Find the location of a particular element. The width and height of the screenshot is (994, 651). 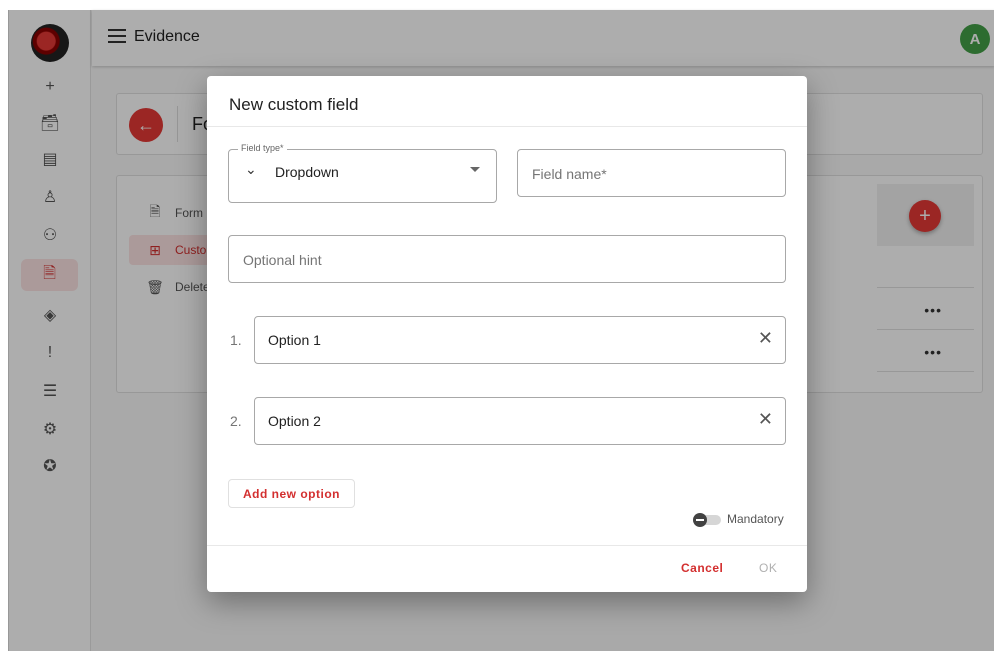

mandatory-label: Mandatory is located at coordinates (755, 519).